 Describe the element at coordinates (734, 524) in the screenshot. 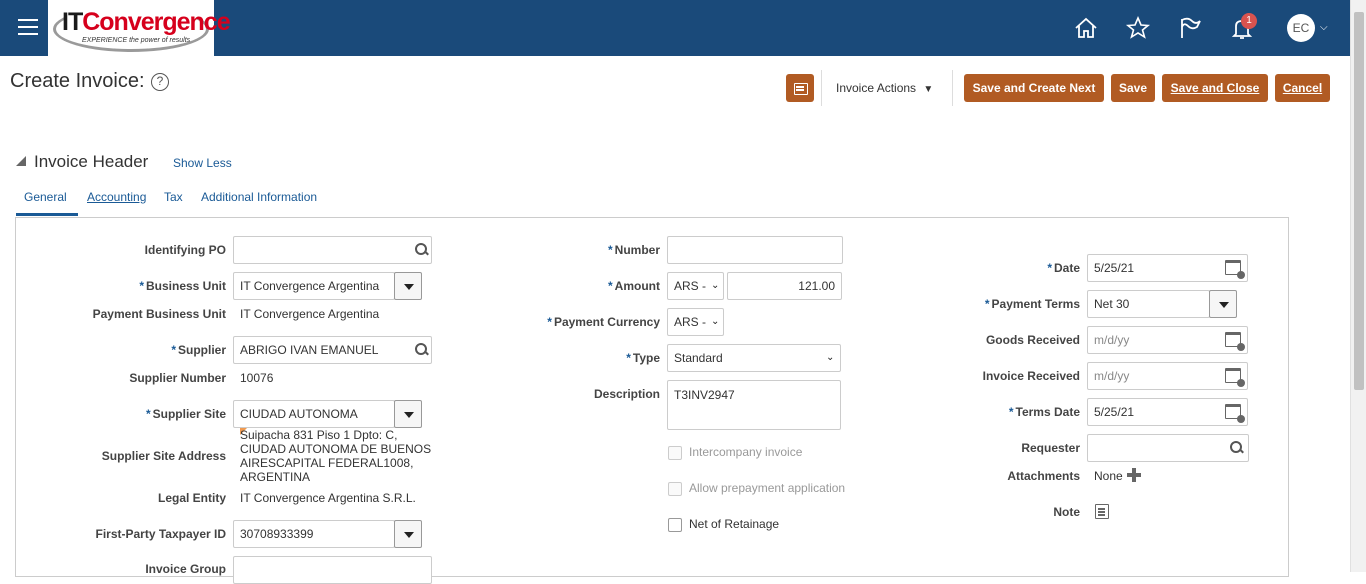

I see `net-of-retainage-label: Net of Retainage` at that location.